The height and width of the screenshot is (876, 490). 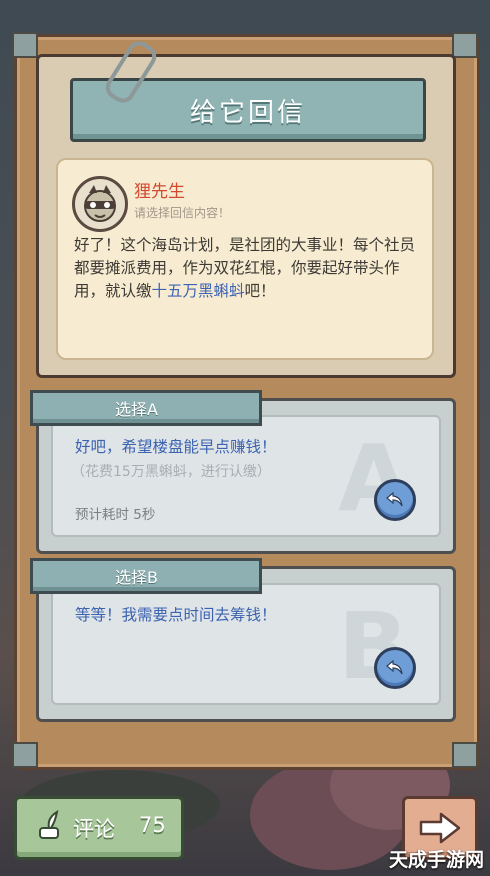 I want to click on choice-a-text: 好吧，希望楼盘能早点赚钱！, so click(x=176, y=447).